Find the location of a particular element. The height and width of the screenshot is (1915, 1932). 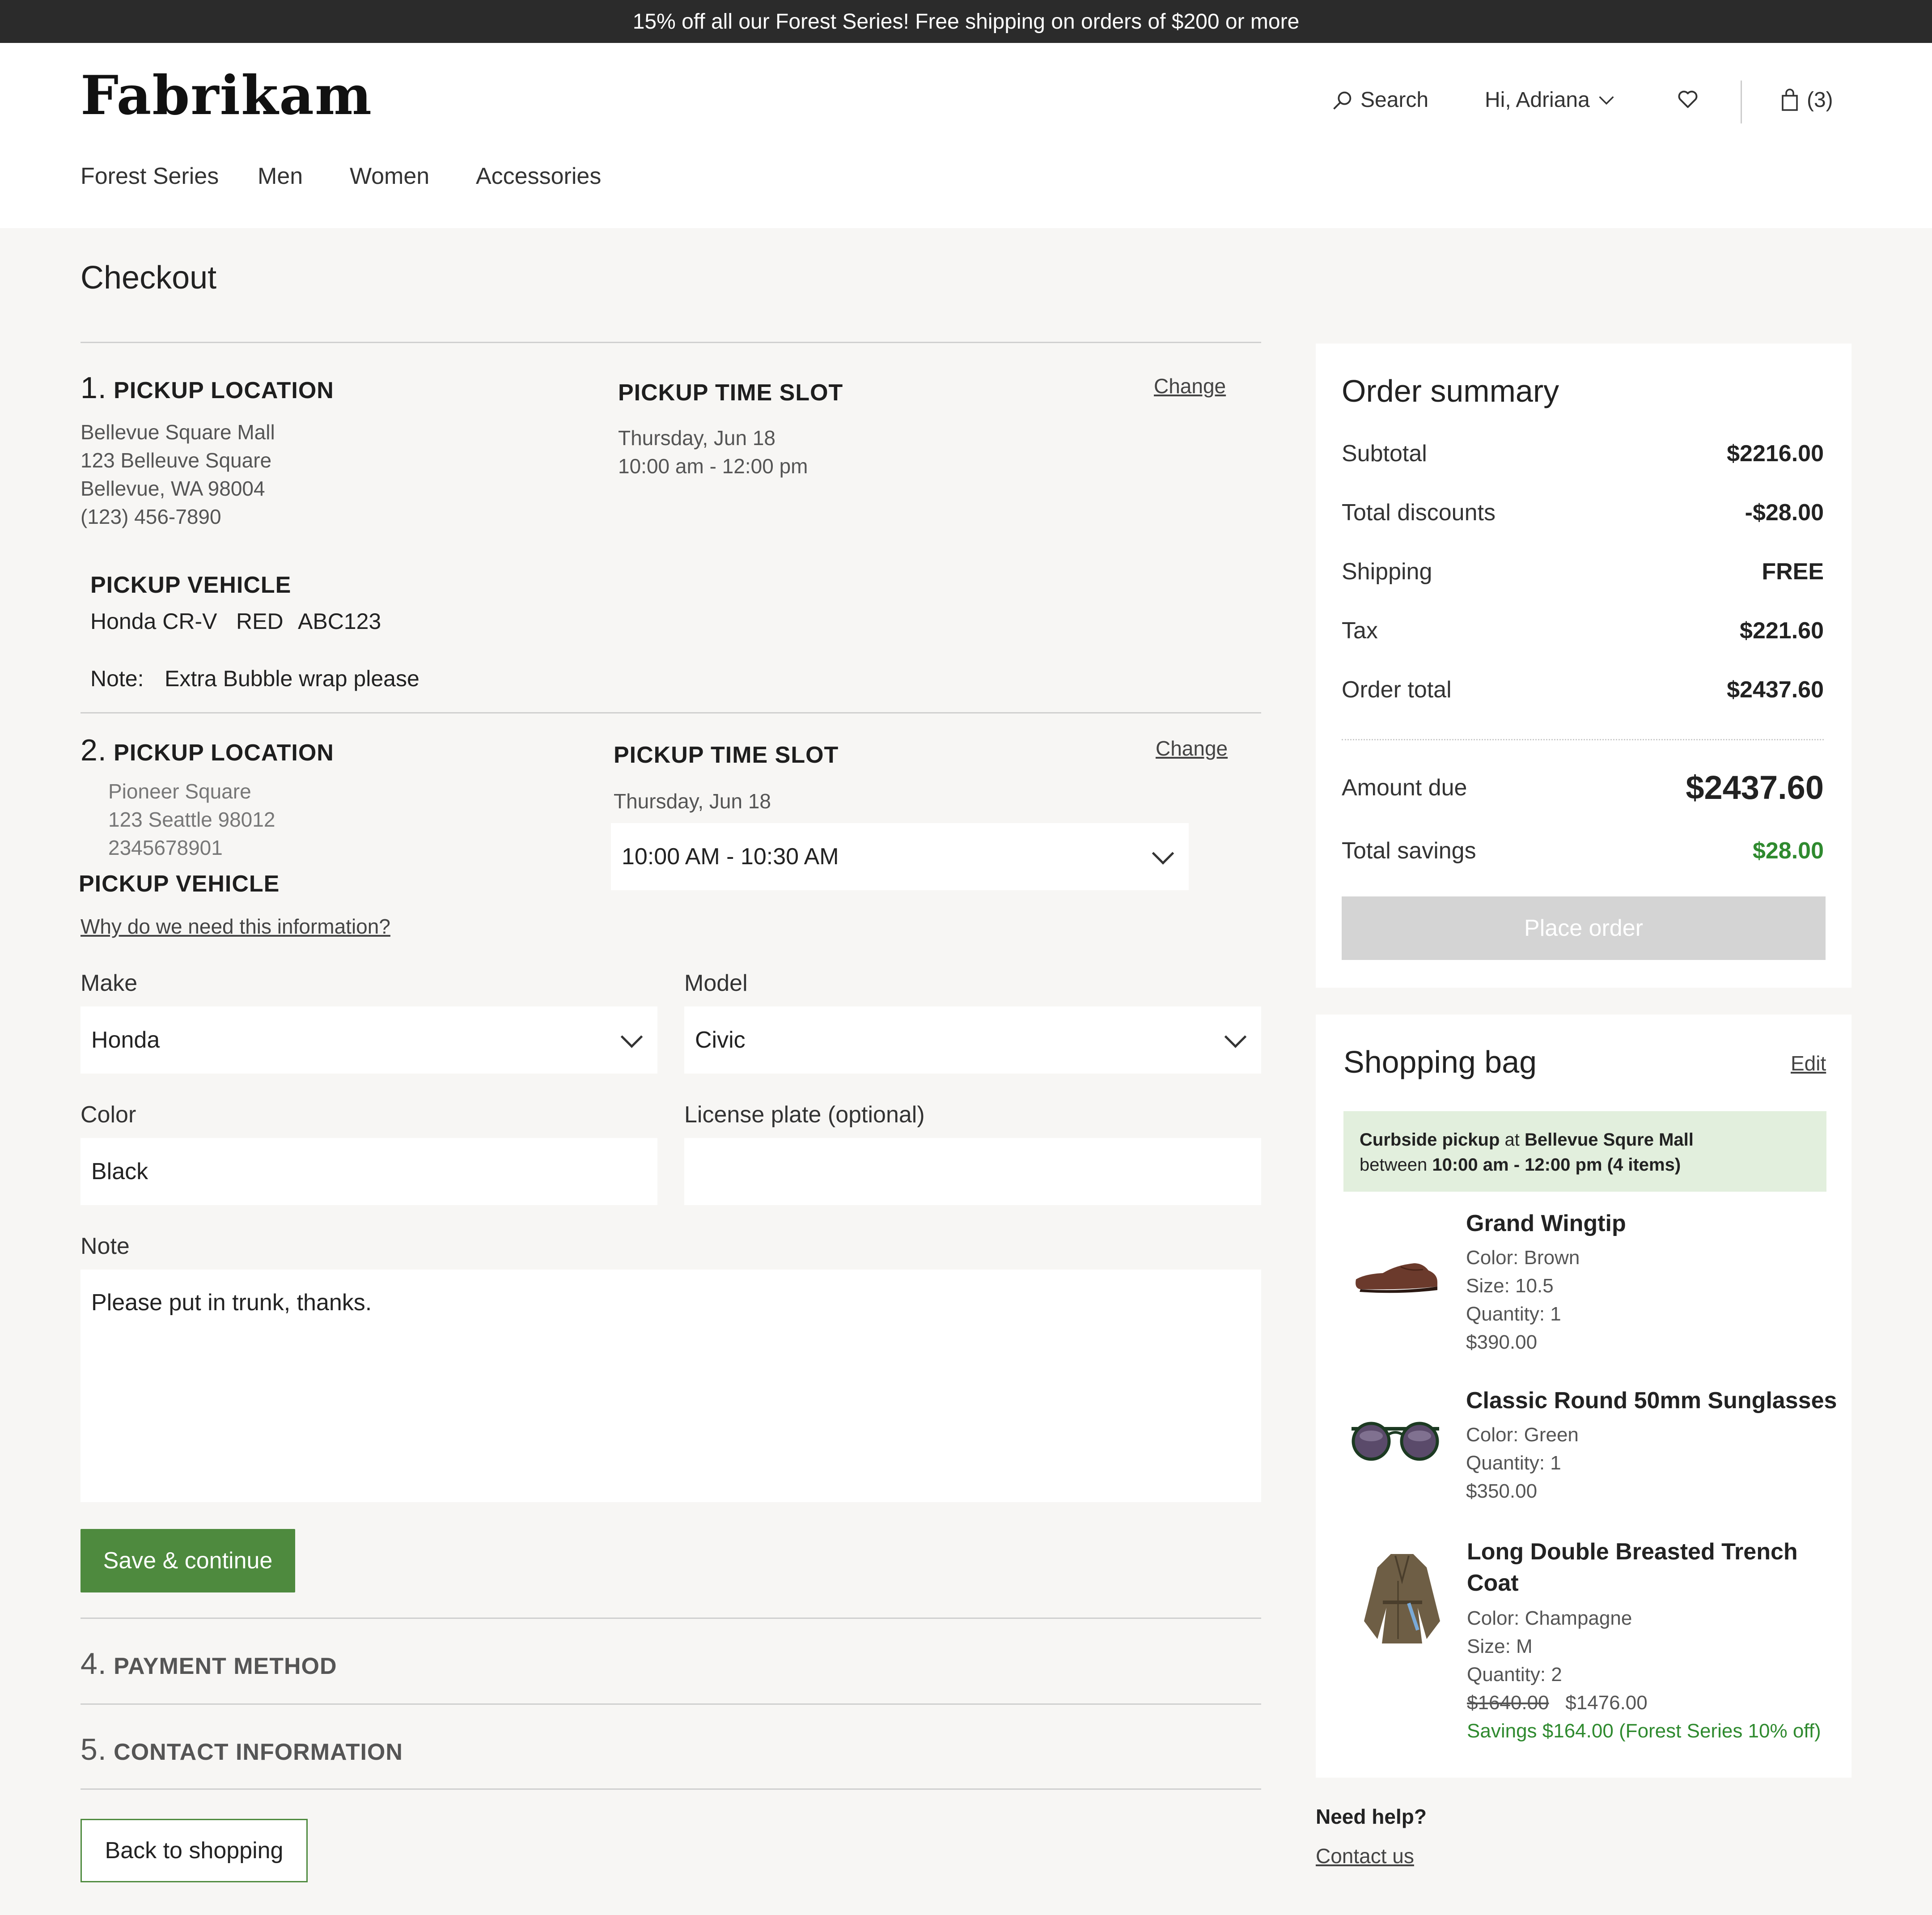

wingtip-shoe-image is located at coordinates (1396, 1278).